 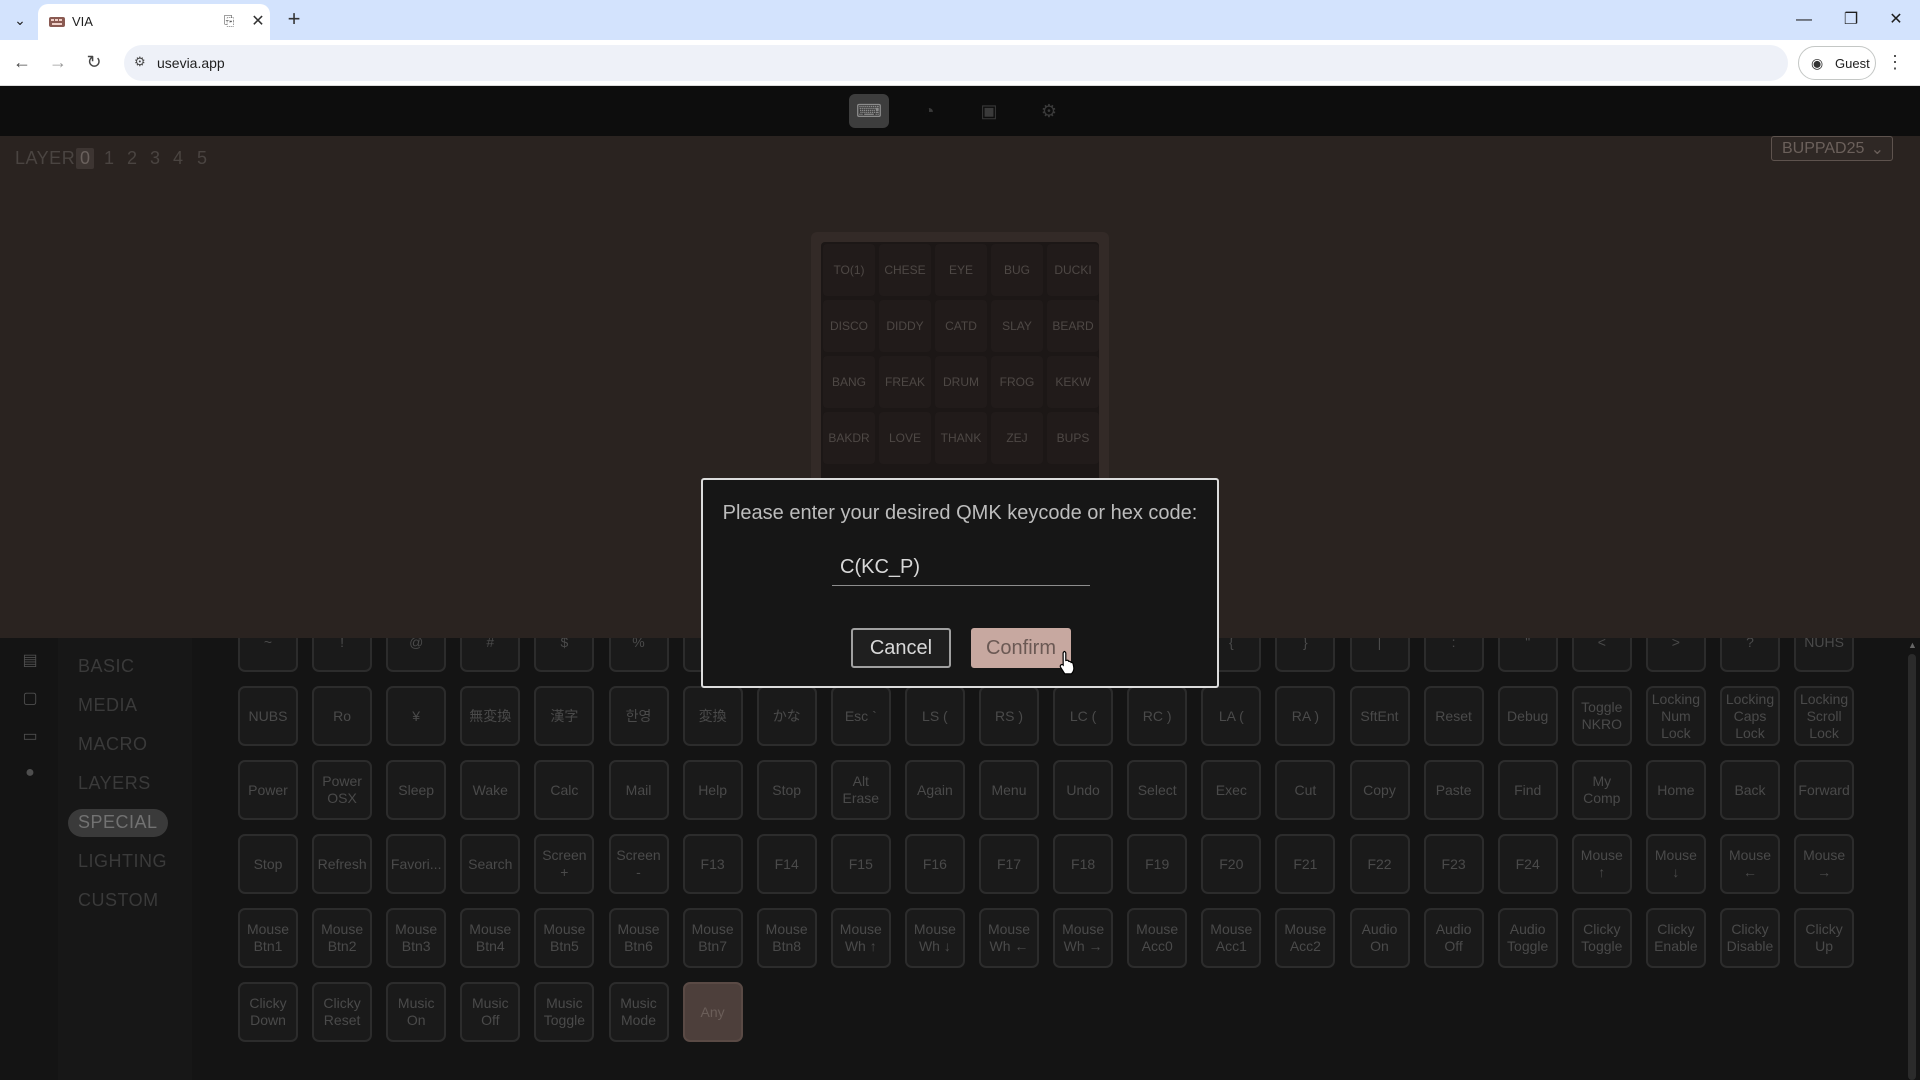 What do you see at coordinates (1527, 655) in the screenshot?
I see `keycode-key: "` at bounding box center [1527, 655].